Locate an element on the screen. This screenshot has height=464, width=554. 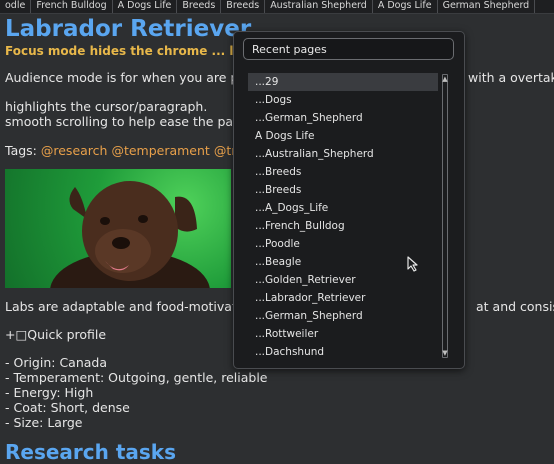
list-scrollbar: ▲ ▼ is located at coordinates (445, 216).